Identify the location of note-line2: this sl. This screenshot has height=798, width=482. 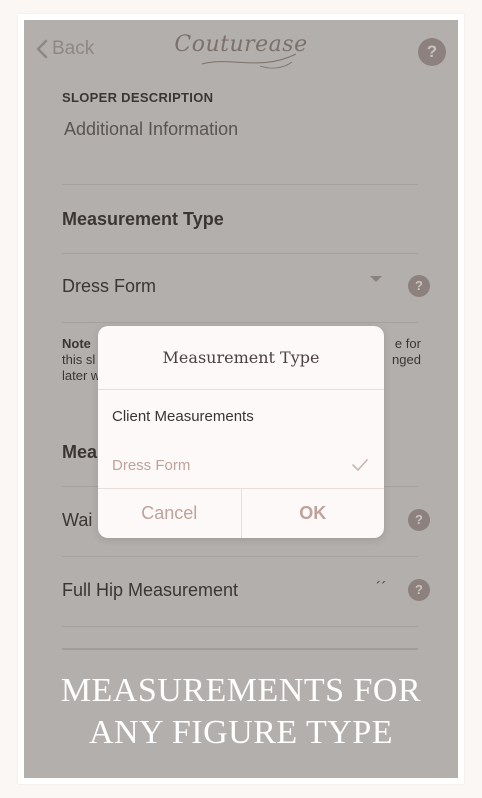
(79, 359).